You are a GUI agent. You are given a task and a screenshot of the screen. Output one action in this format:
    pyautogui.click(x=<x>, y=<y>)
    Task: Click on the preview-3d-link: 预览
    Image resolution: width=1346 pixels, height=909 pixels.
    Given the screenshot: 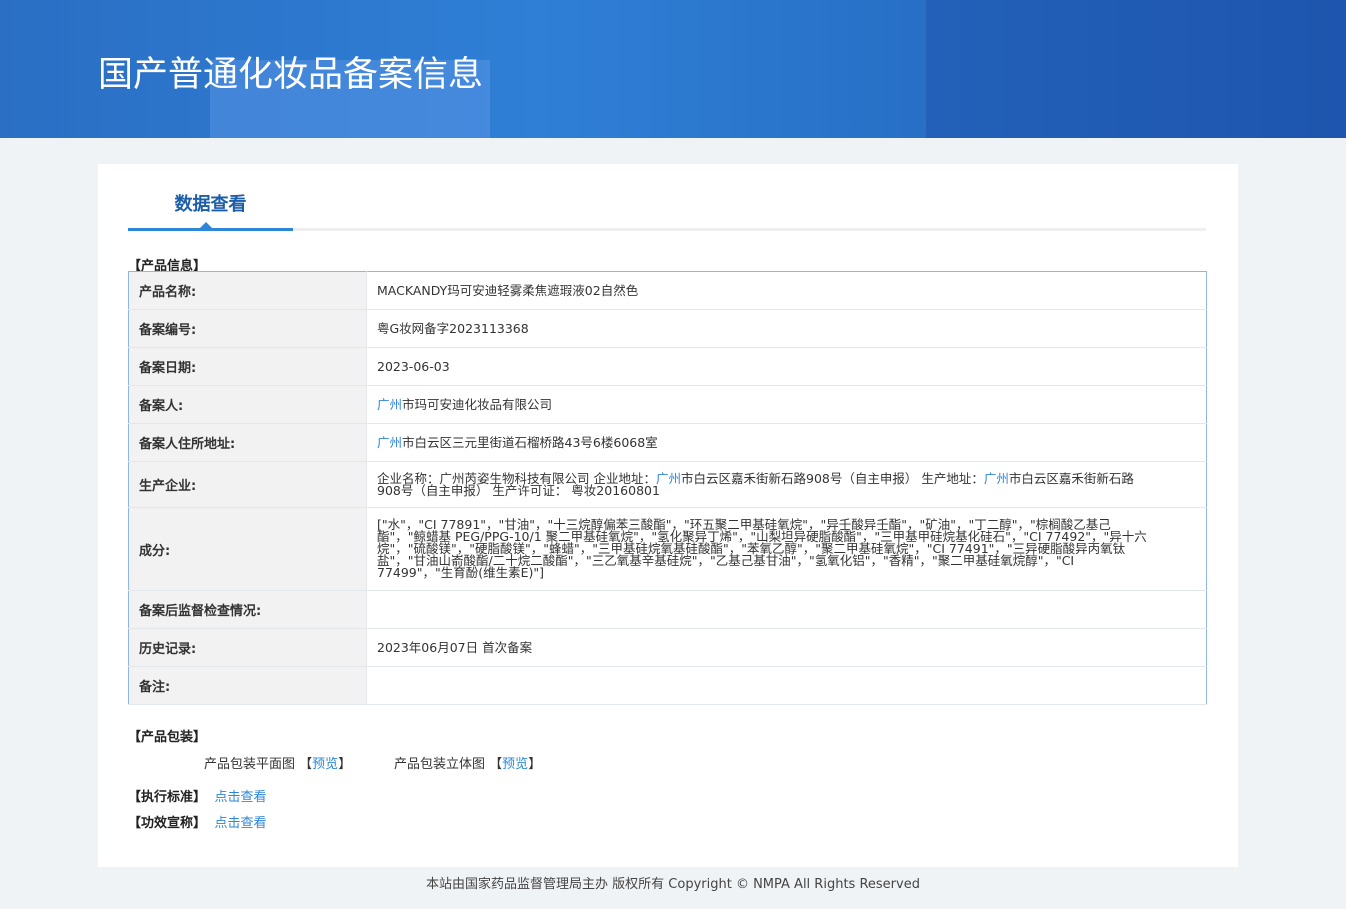 What is the action you would take?
    pyautogui.click(x=515, y=764)
    